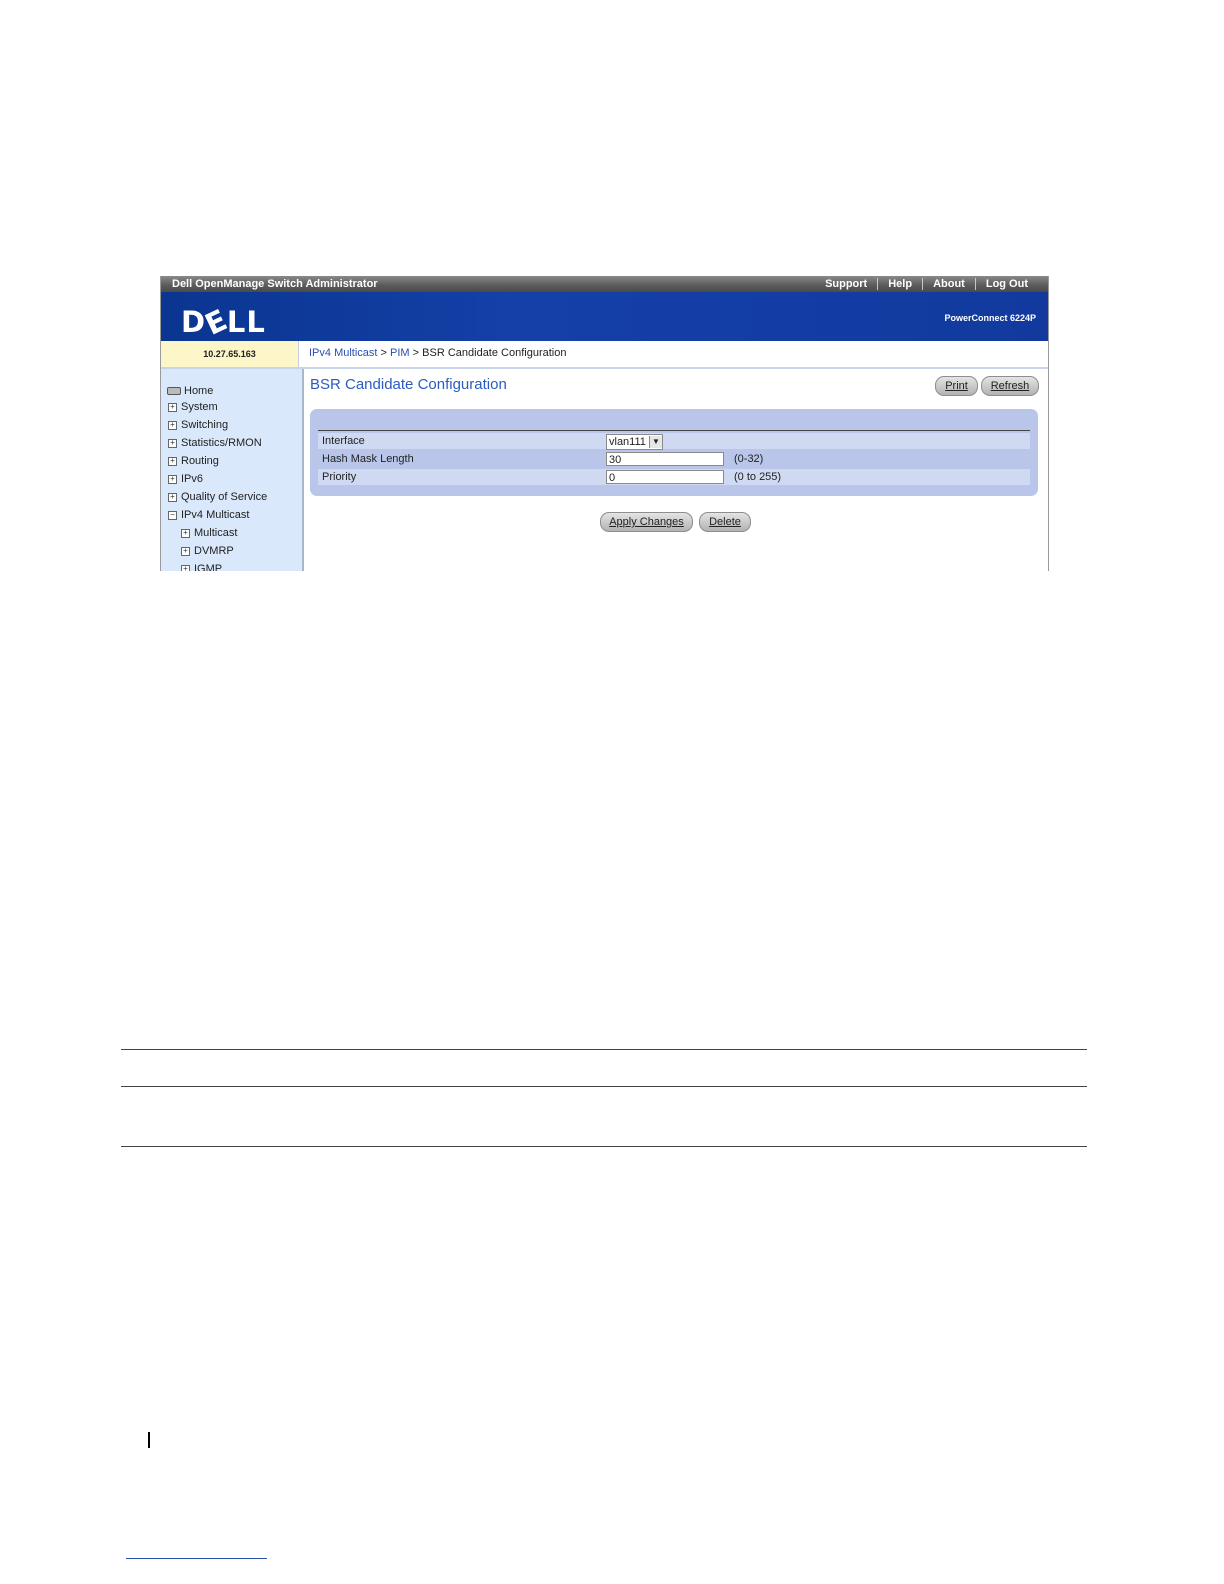  What do you see at coordinates (674, 441) in the screenshot?
I see `interface-row: Interface vlan111 ▼` at bounding box center [674, 441].